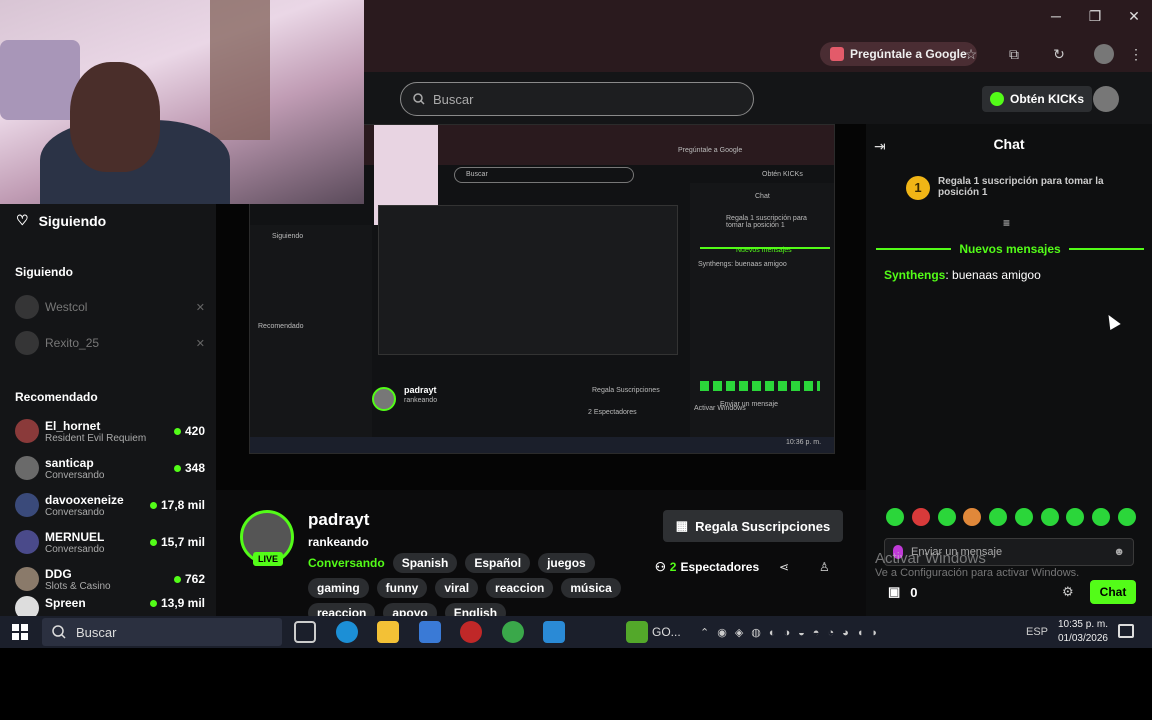 Image resolution: width=1152 pixels, height=720 pixels. What do you see at coordinates (65, 603) in the screenshot?
I see `channel-name: Spreen` at bounding box center [65, 603].